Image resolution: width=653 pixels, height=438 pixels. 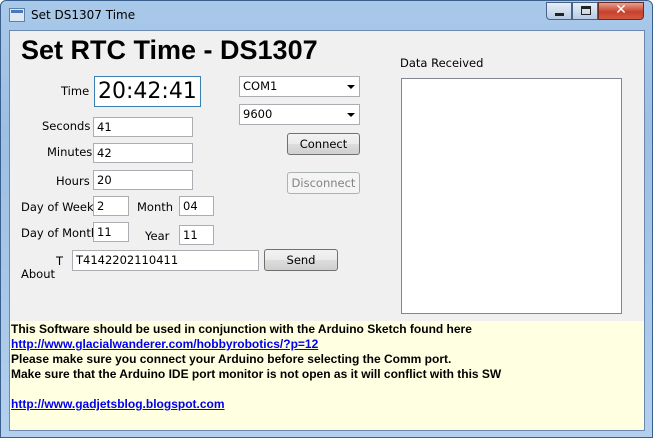 What do you see at coordinates (299, 86) in the screenshot?
I see `com-port-select: COM1` at bounding box center [299, 86].